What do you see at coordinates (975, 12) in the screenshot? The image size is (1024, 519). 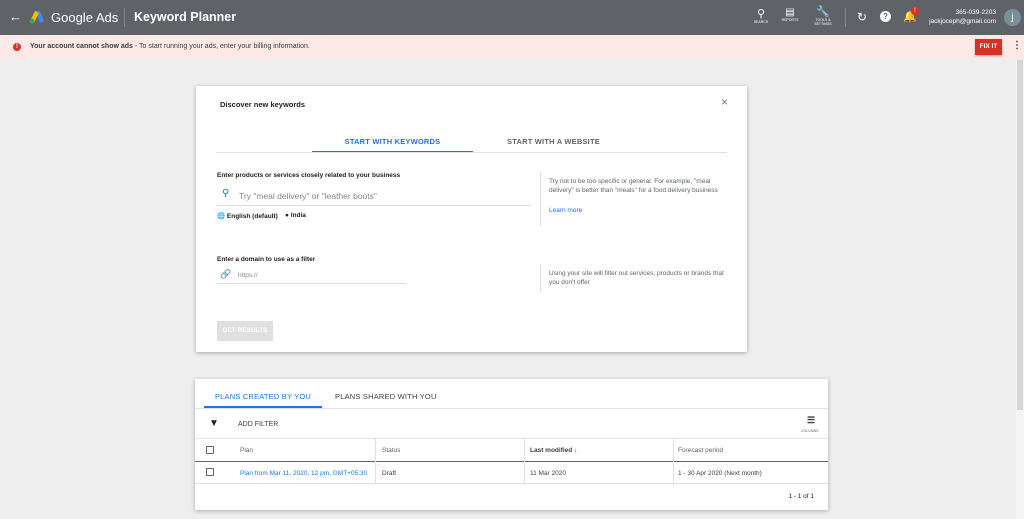 I see `account-phone: 365-039-2203` at bounding box center [975, 12].